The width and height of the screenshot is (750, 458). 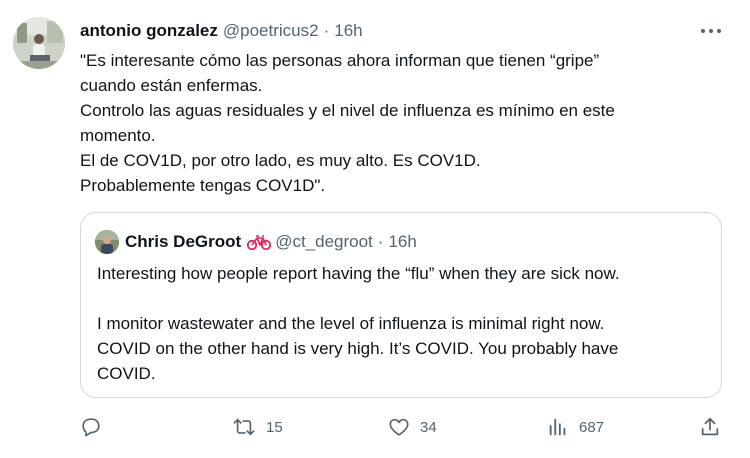 What do you see at coordinates (171, 85) in the screenshot?
I see `tweet-text-line: cuando están enfermas.` at bounding box center [171, 85].